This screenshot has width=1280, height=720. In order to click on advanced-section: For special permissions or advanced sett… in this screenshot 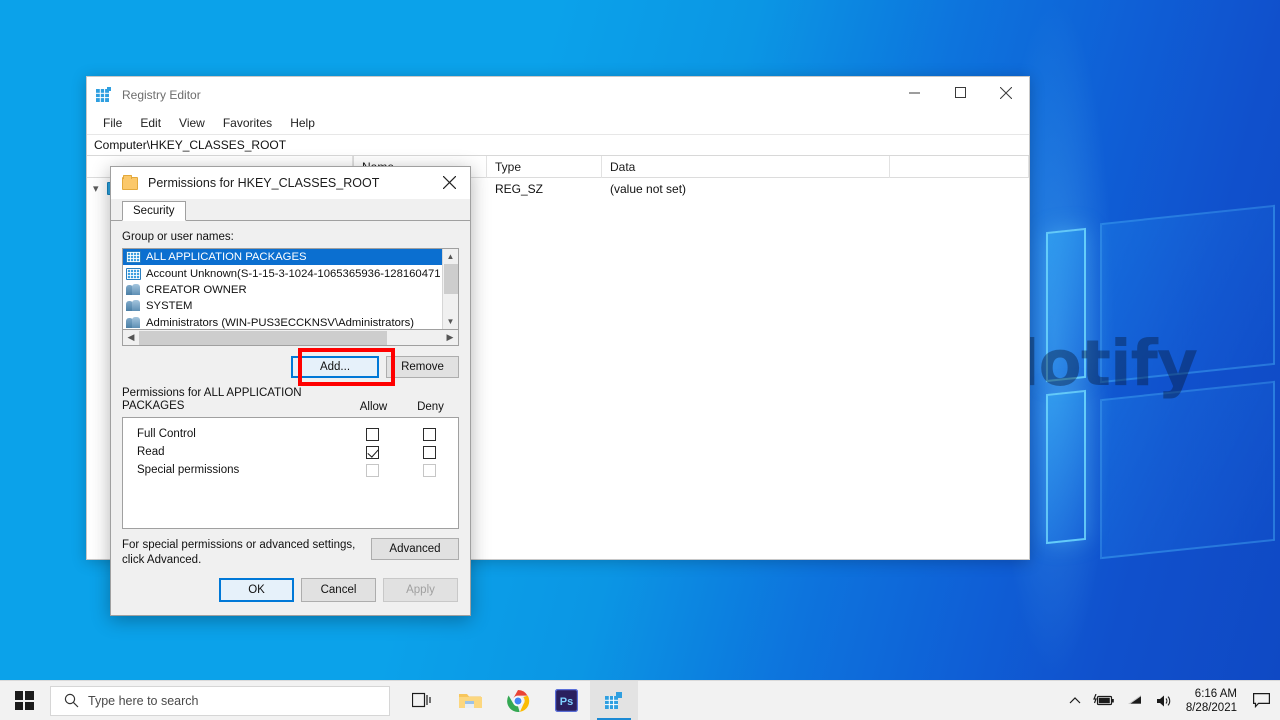, I will do `click(290, 552)`.